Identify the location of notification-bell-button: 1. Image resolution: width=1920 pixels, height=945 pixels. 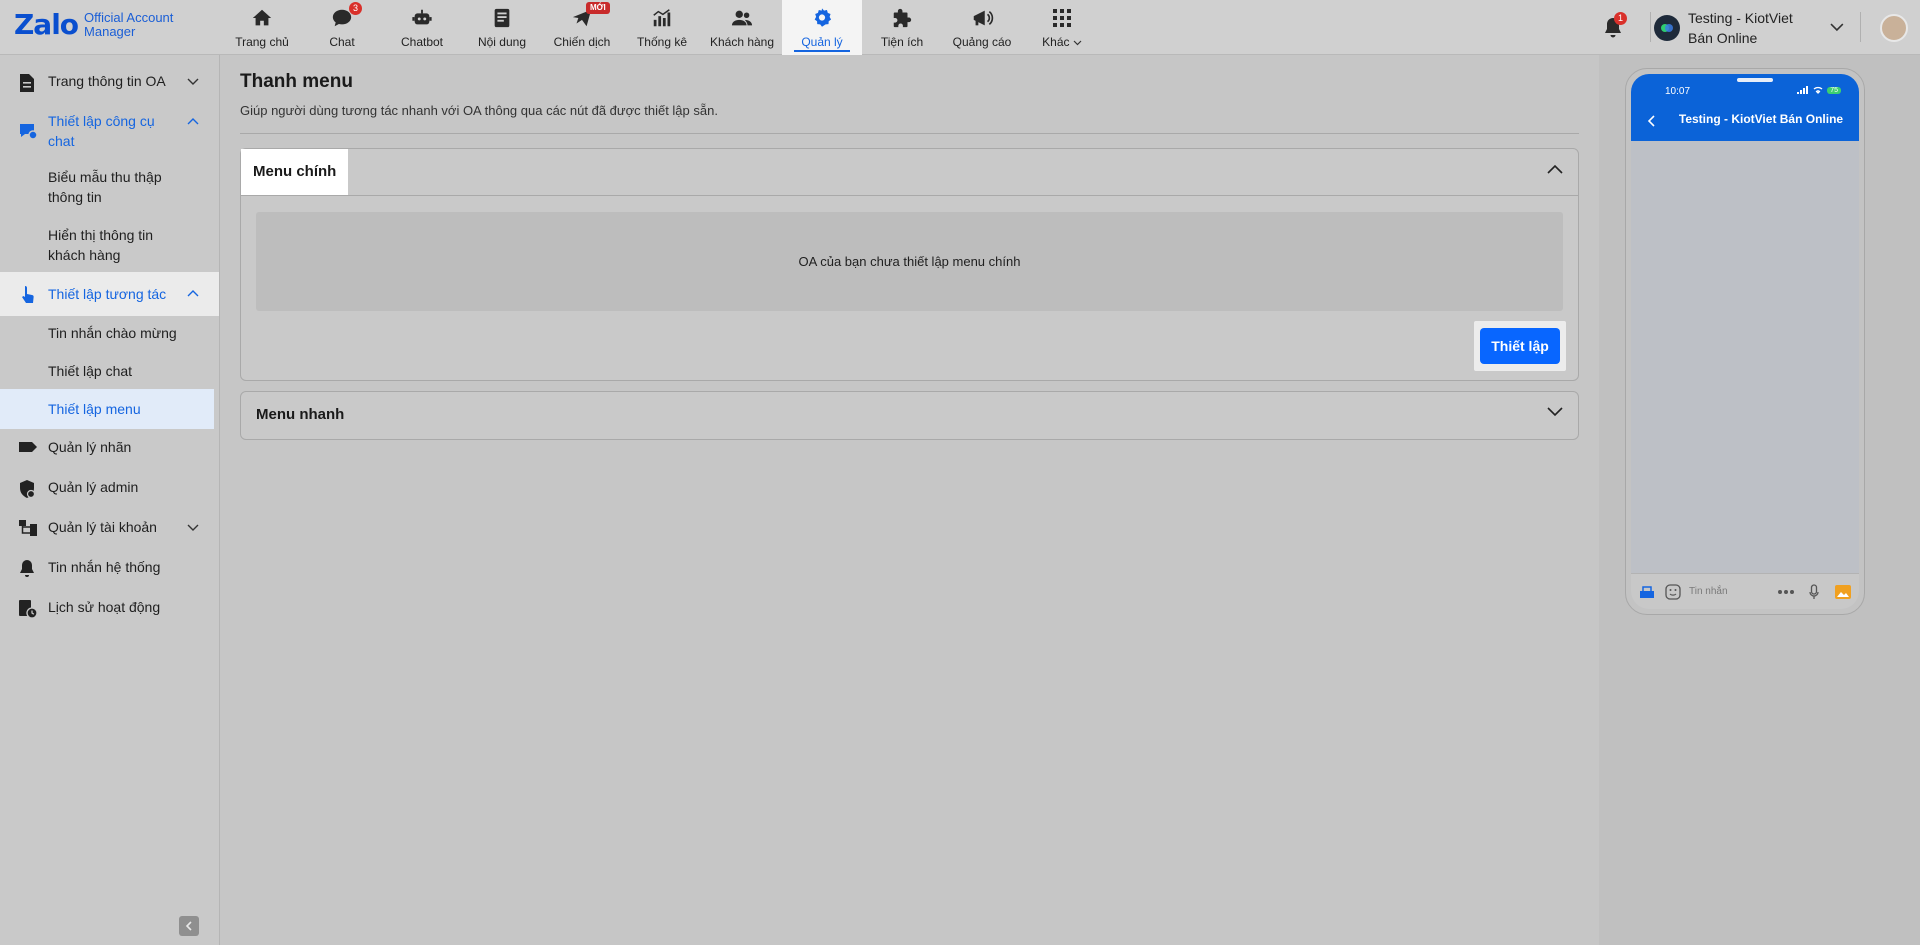
(1614, 25).